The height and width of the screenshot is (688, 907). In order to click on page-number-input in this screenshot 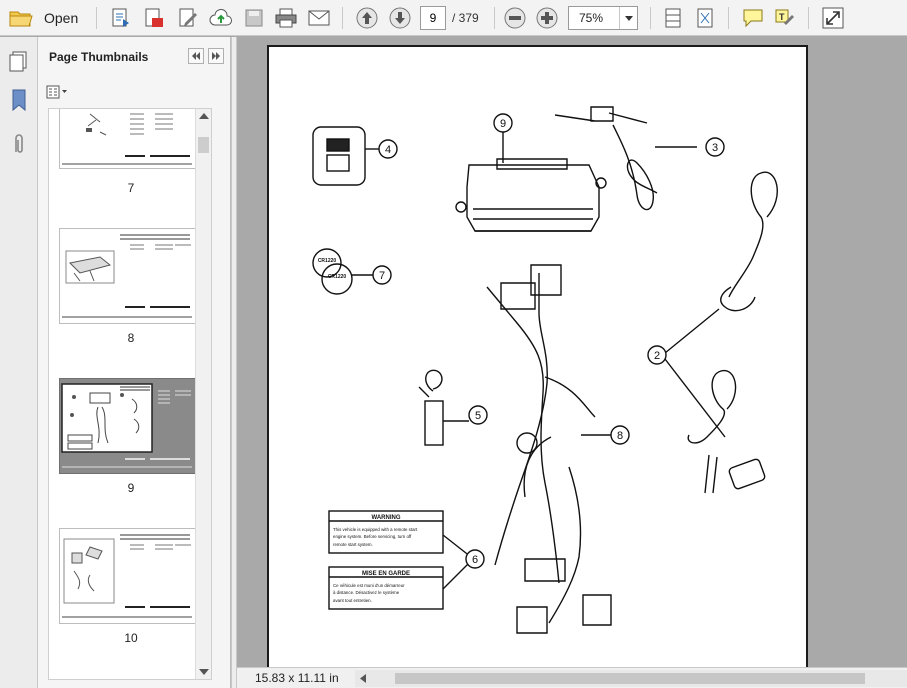, I will do `click(433, 18)`.